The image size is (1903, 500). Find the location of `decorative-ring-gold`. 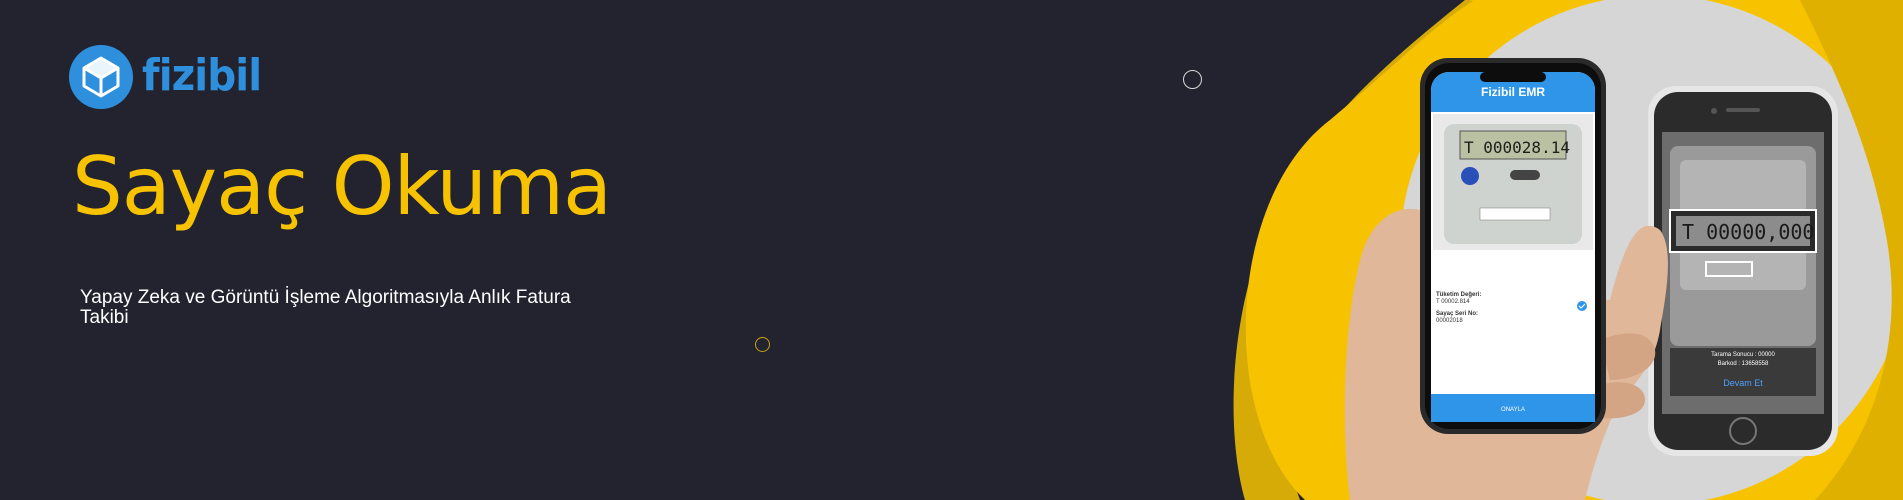

decorative-ring-gold is located at coordinates (762, 344).